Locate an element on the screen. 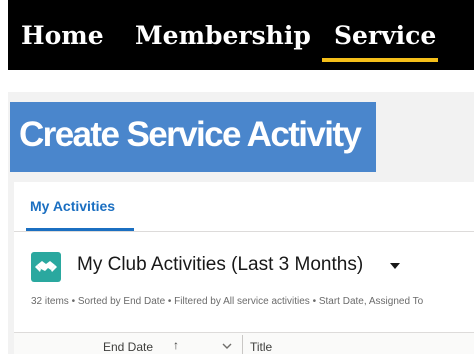 This screenshot has width=474, height=354. nav-home-link: Home is located at coordinates (62, 36).